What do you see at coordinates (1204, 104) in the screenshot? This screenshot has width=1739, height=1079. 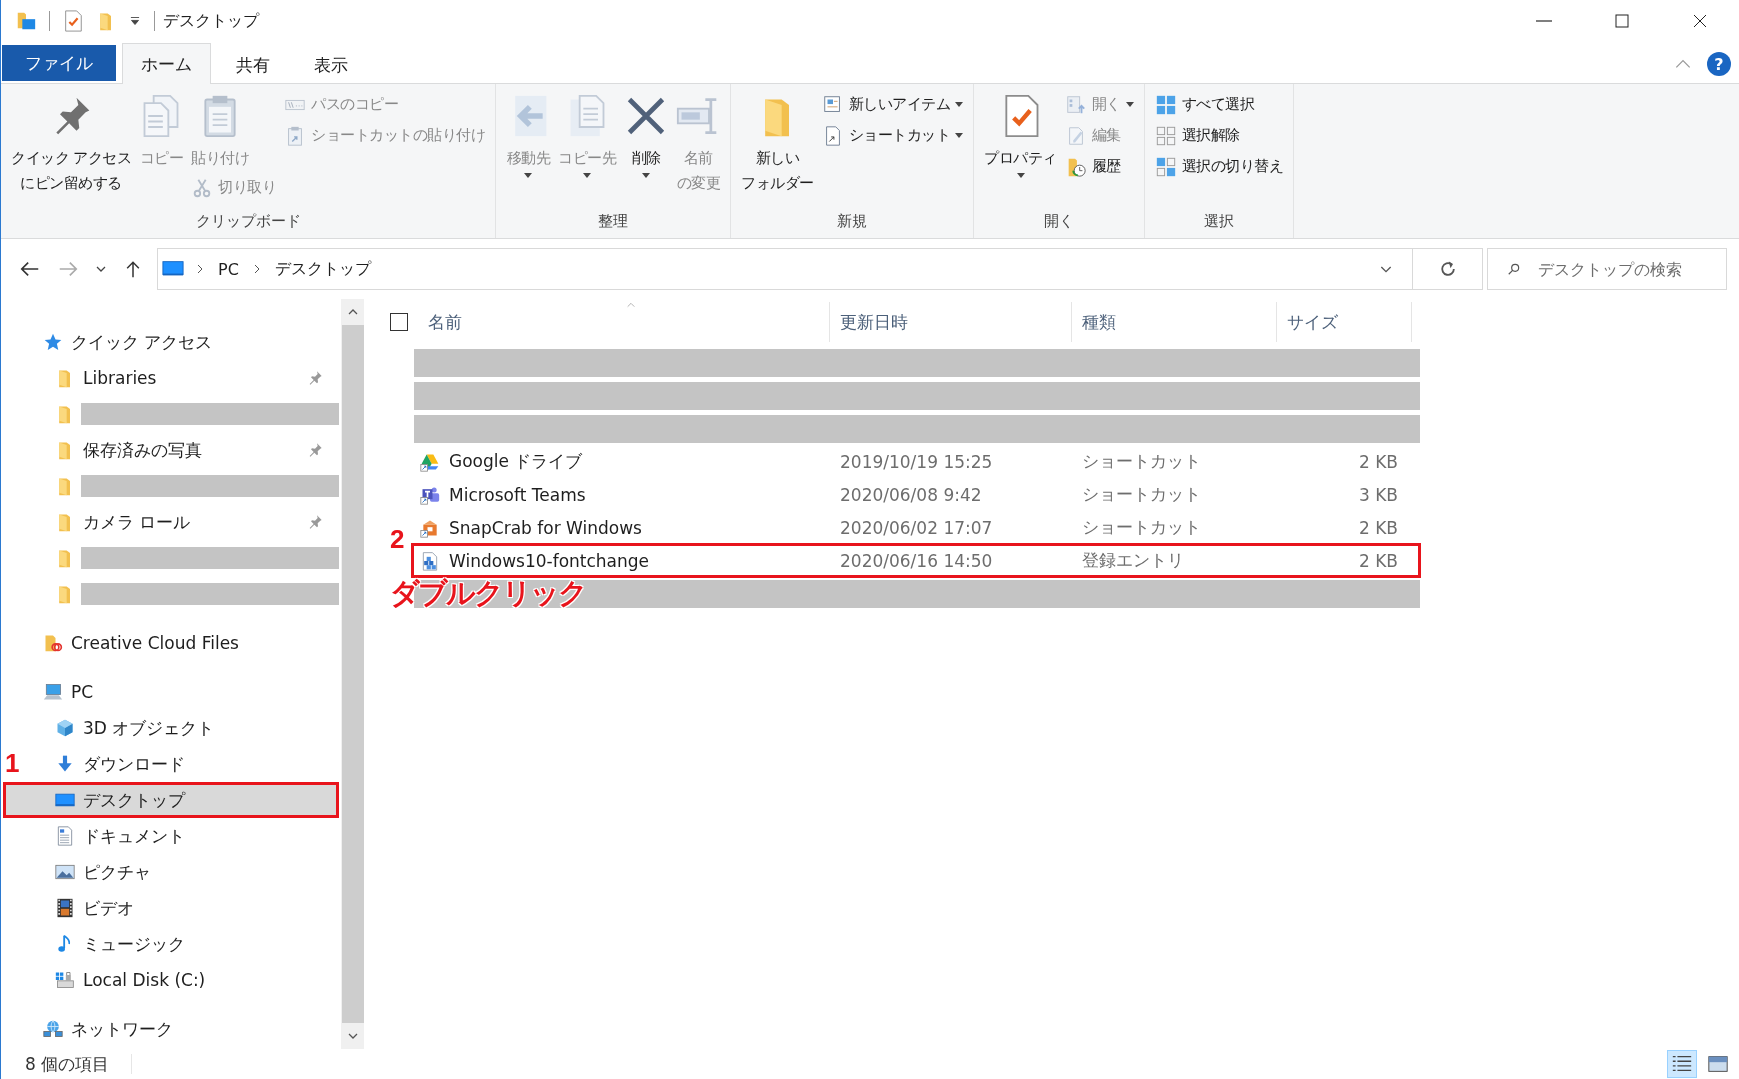 I see `ribbon-button: すべて選択` at bounding box center [1204, 104].